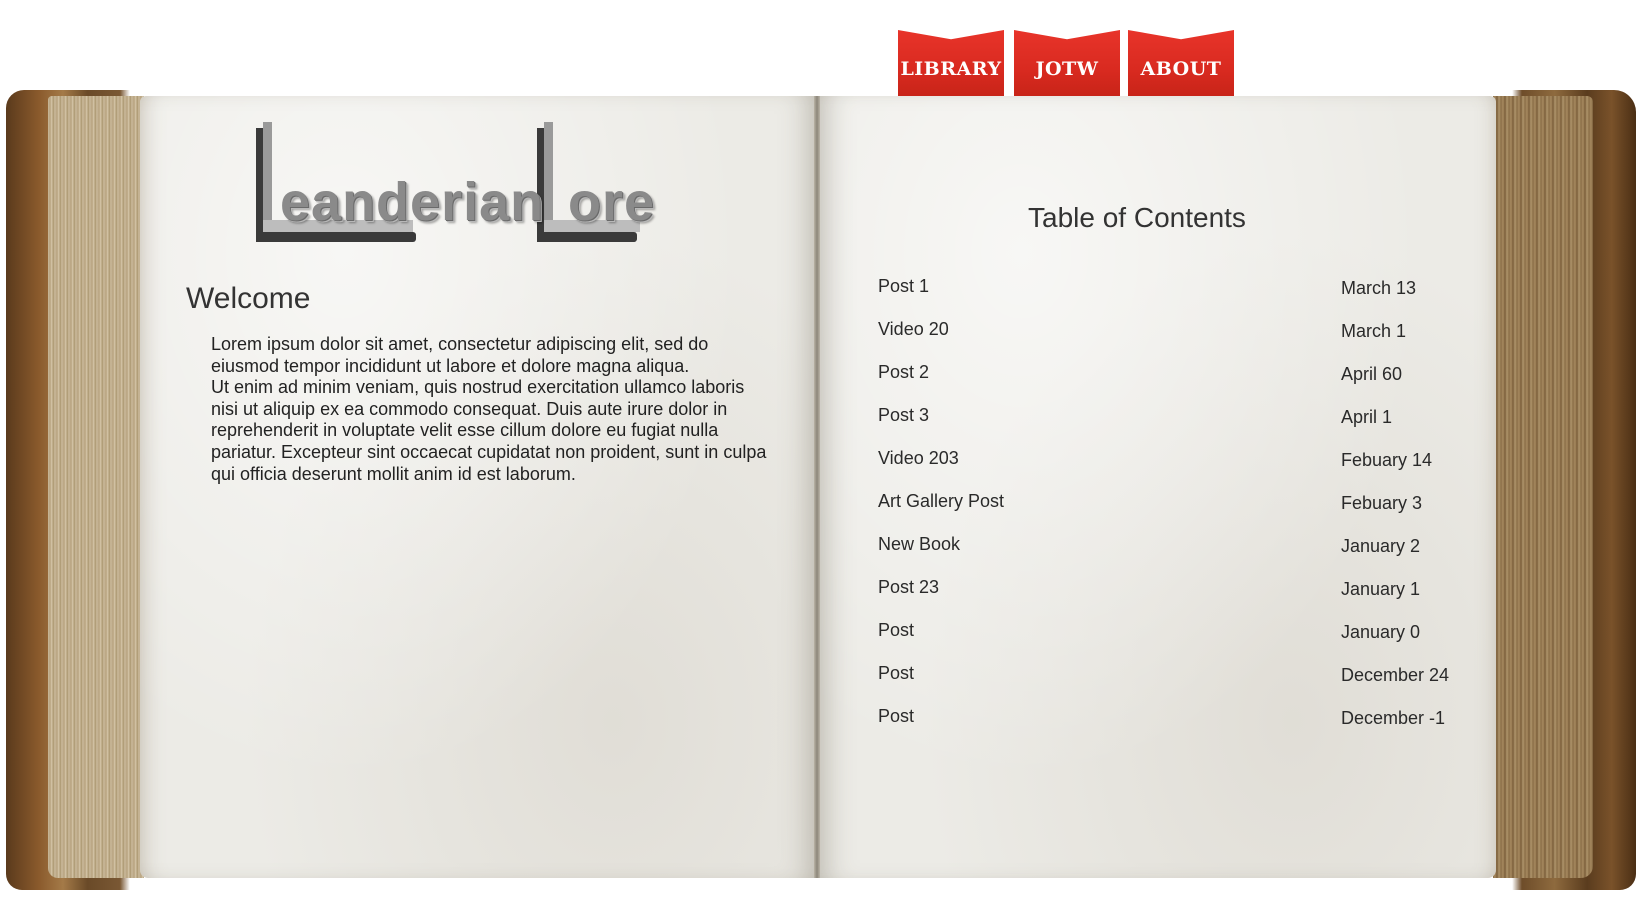 The width and height of the screenshot is (1643, 900). I want to click on site-logo: eanderian ore, so click(466, 187).